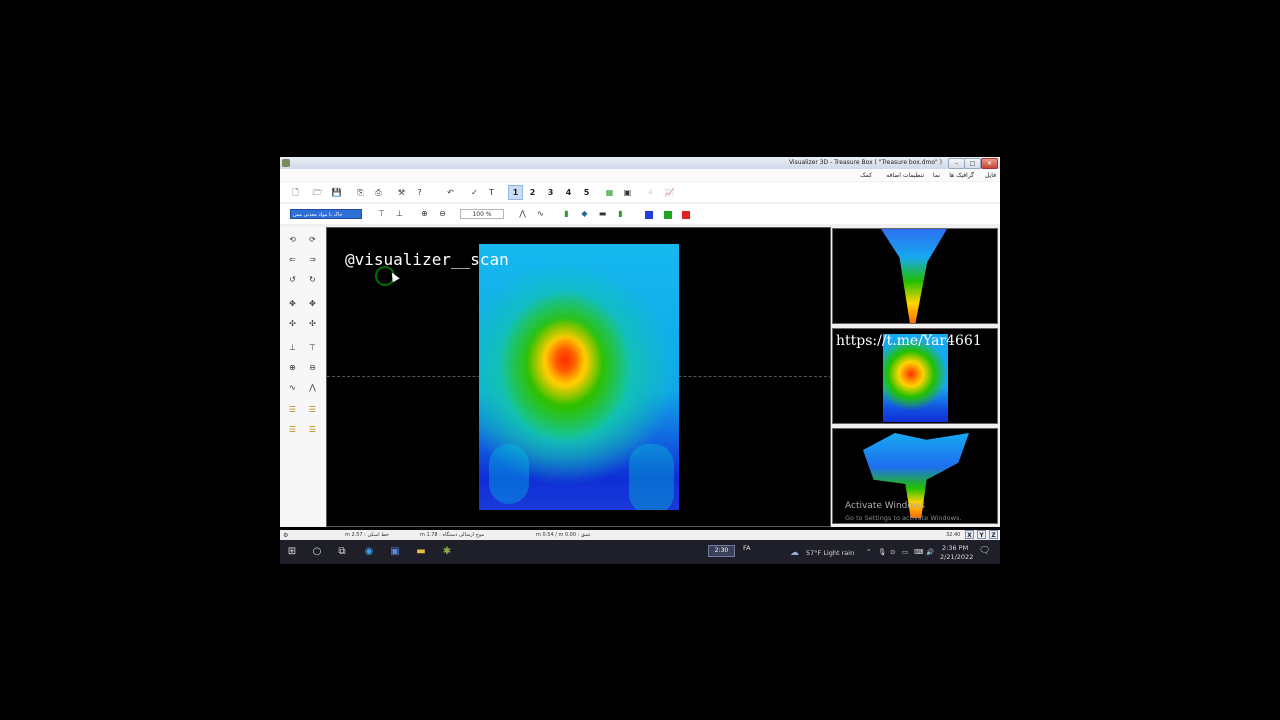 This screenshot has width=1280, height=720. I want to click on color-red-button, so click(686, 215).